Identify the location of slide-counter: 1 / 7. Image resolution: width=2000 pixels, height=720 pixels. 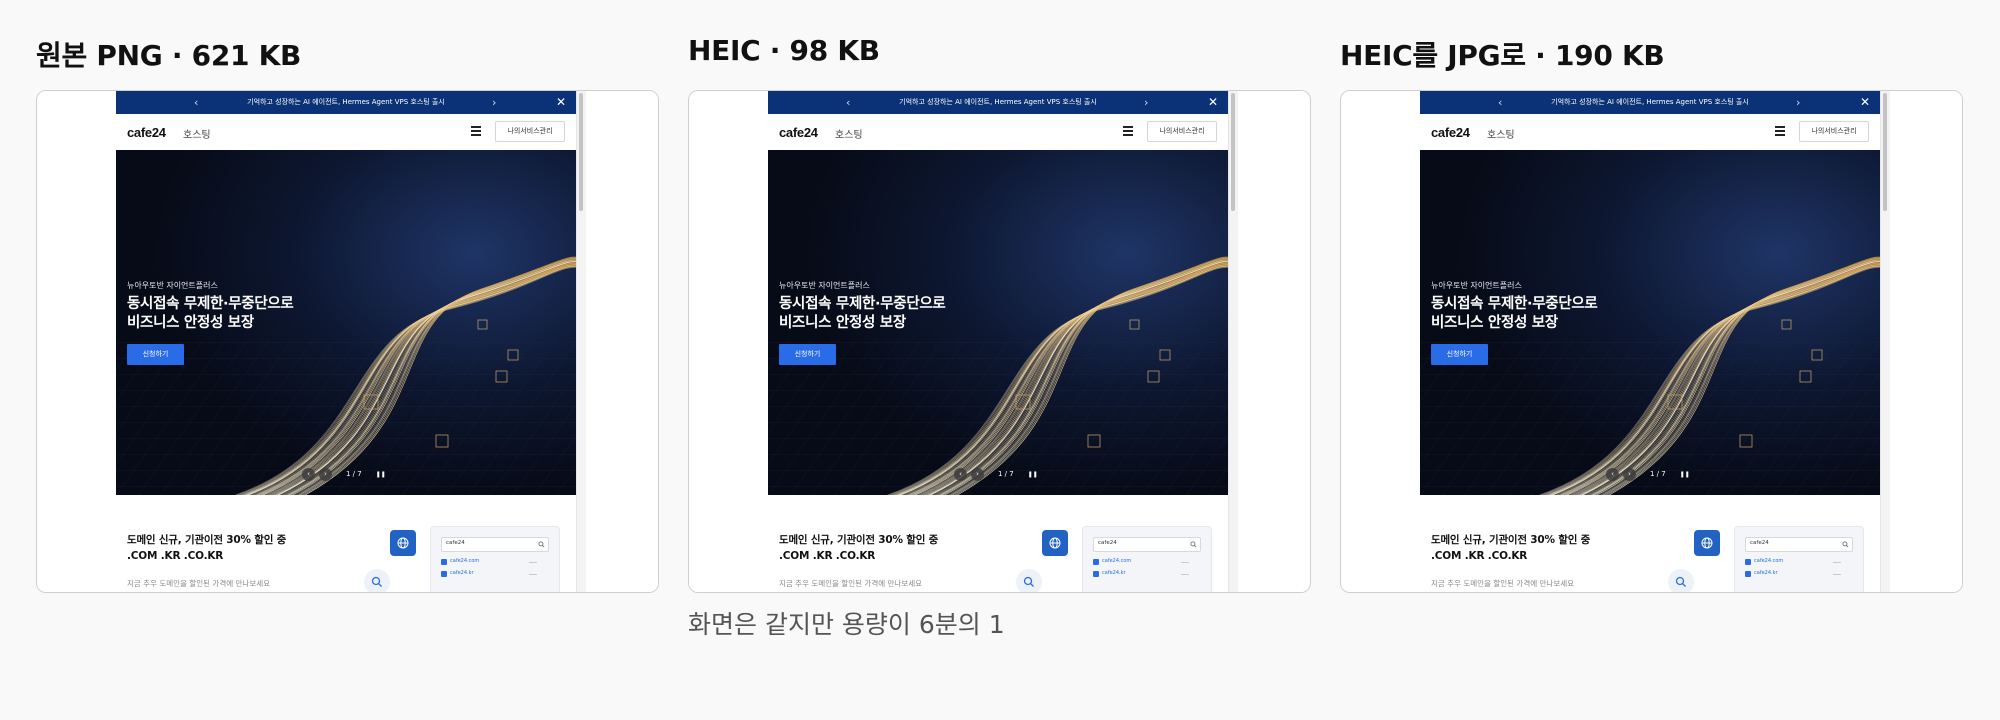
(354, 474).